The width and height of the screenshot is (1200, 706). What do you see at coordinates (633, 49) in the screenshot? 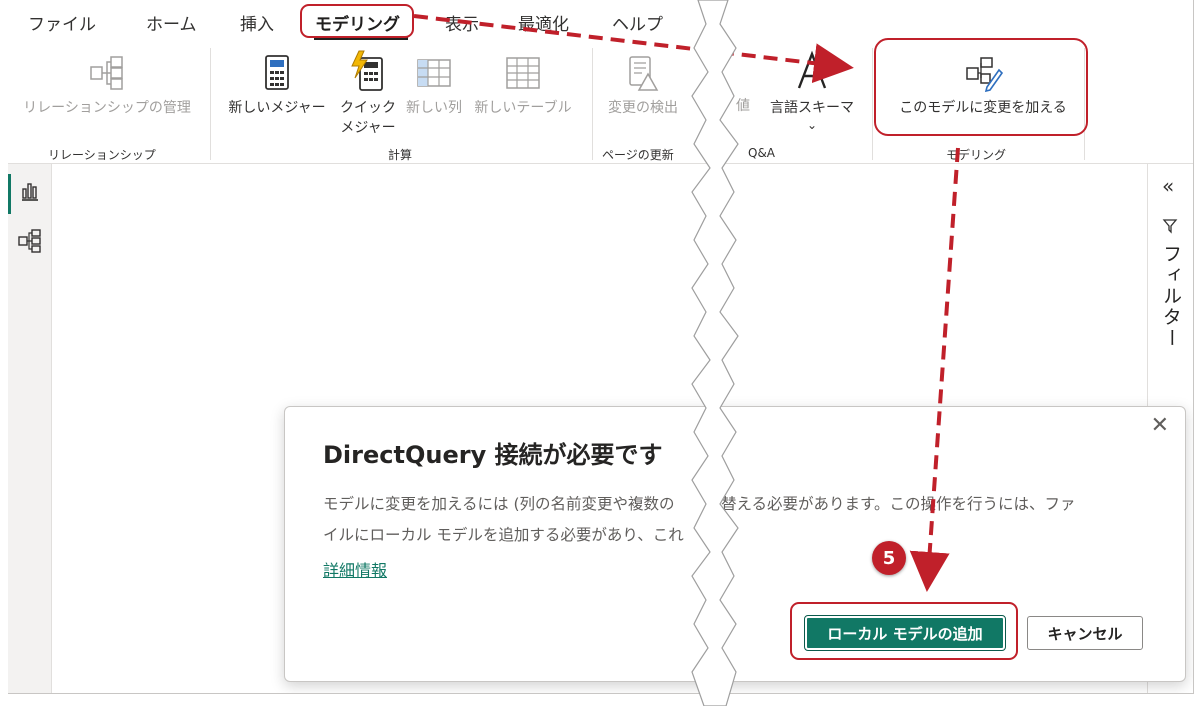
I see `arrow-tab-to-button` at bounding box center [633, 49].